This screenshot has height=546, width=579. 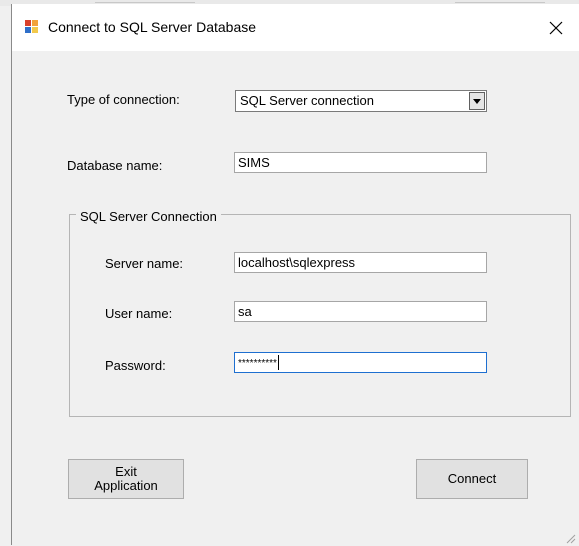 I want to click on user-name-field: sa, so click(x=360, y=311).